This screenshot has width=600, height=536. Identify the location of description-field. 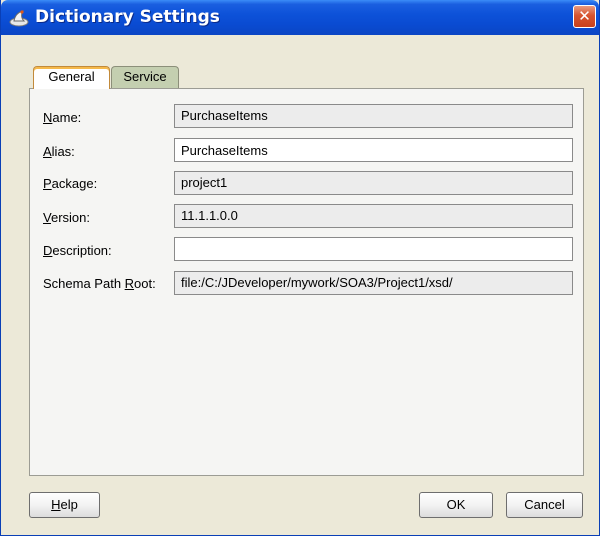
(373, 249).